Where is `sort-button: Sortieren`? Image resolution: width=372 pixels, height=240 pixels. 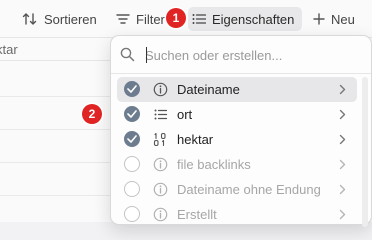 sort-button: Sortieren is located at coordinates (59, 19).